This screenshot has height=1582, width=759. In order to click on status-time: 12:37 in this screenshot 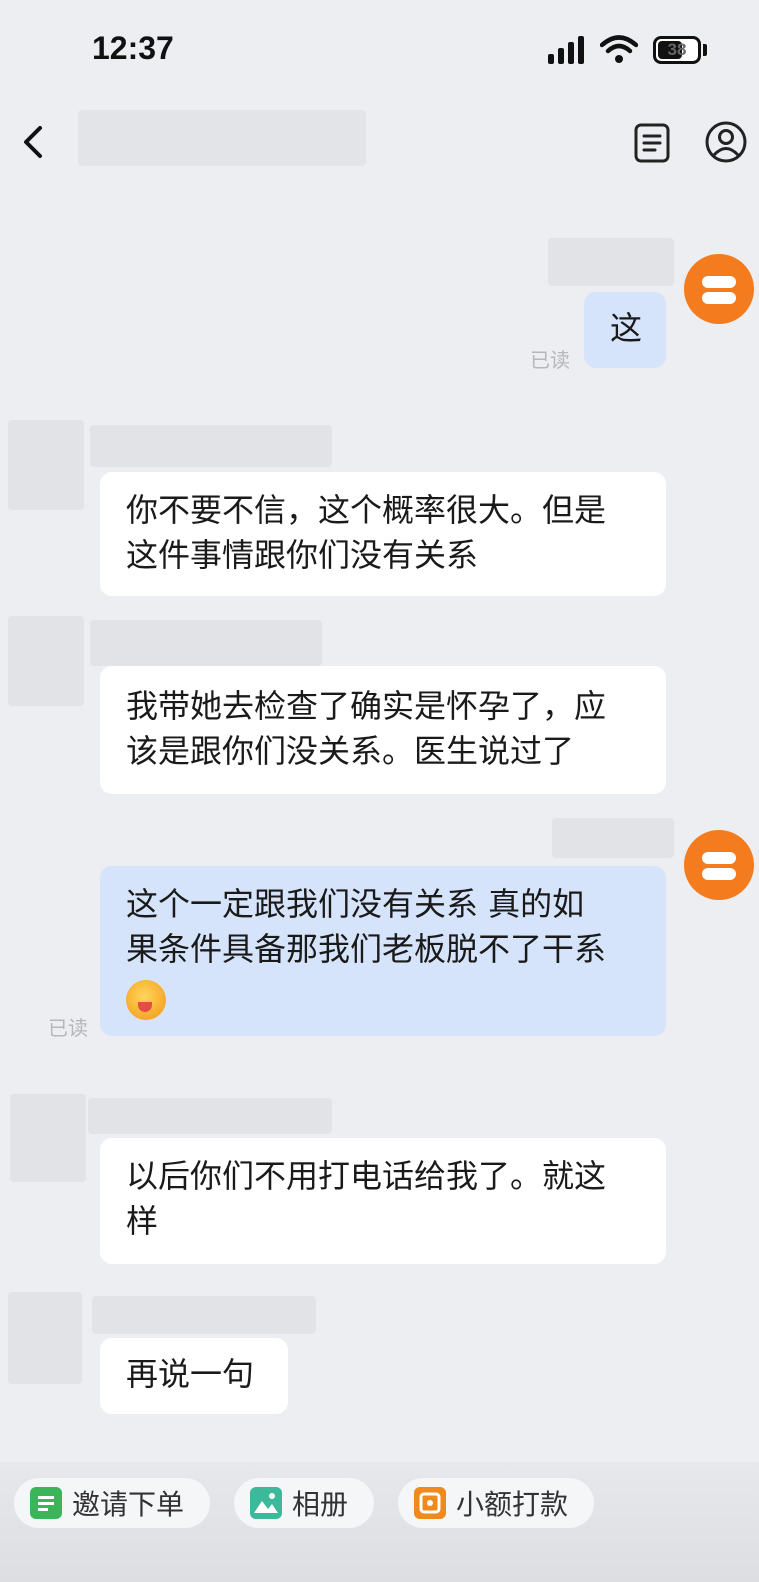, I will do `click(133, 48)`.